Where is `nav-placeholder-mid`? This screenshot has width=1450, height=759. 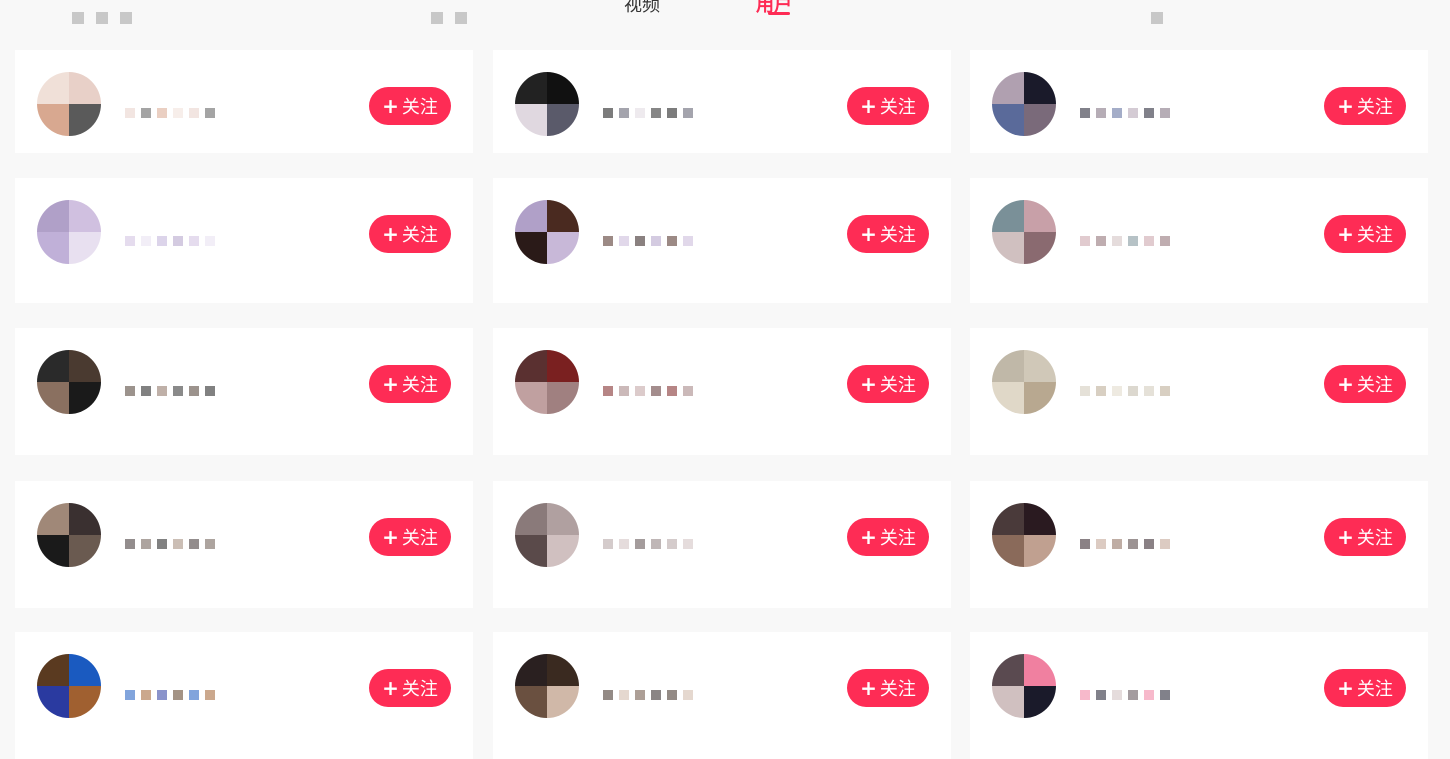 nav-placeholder-mid is located at coordinates (449, 18).